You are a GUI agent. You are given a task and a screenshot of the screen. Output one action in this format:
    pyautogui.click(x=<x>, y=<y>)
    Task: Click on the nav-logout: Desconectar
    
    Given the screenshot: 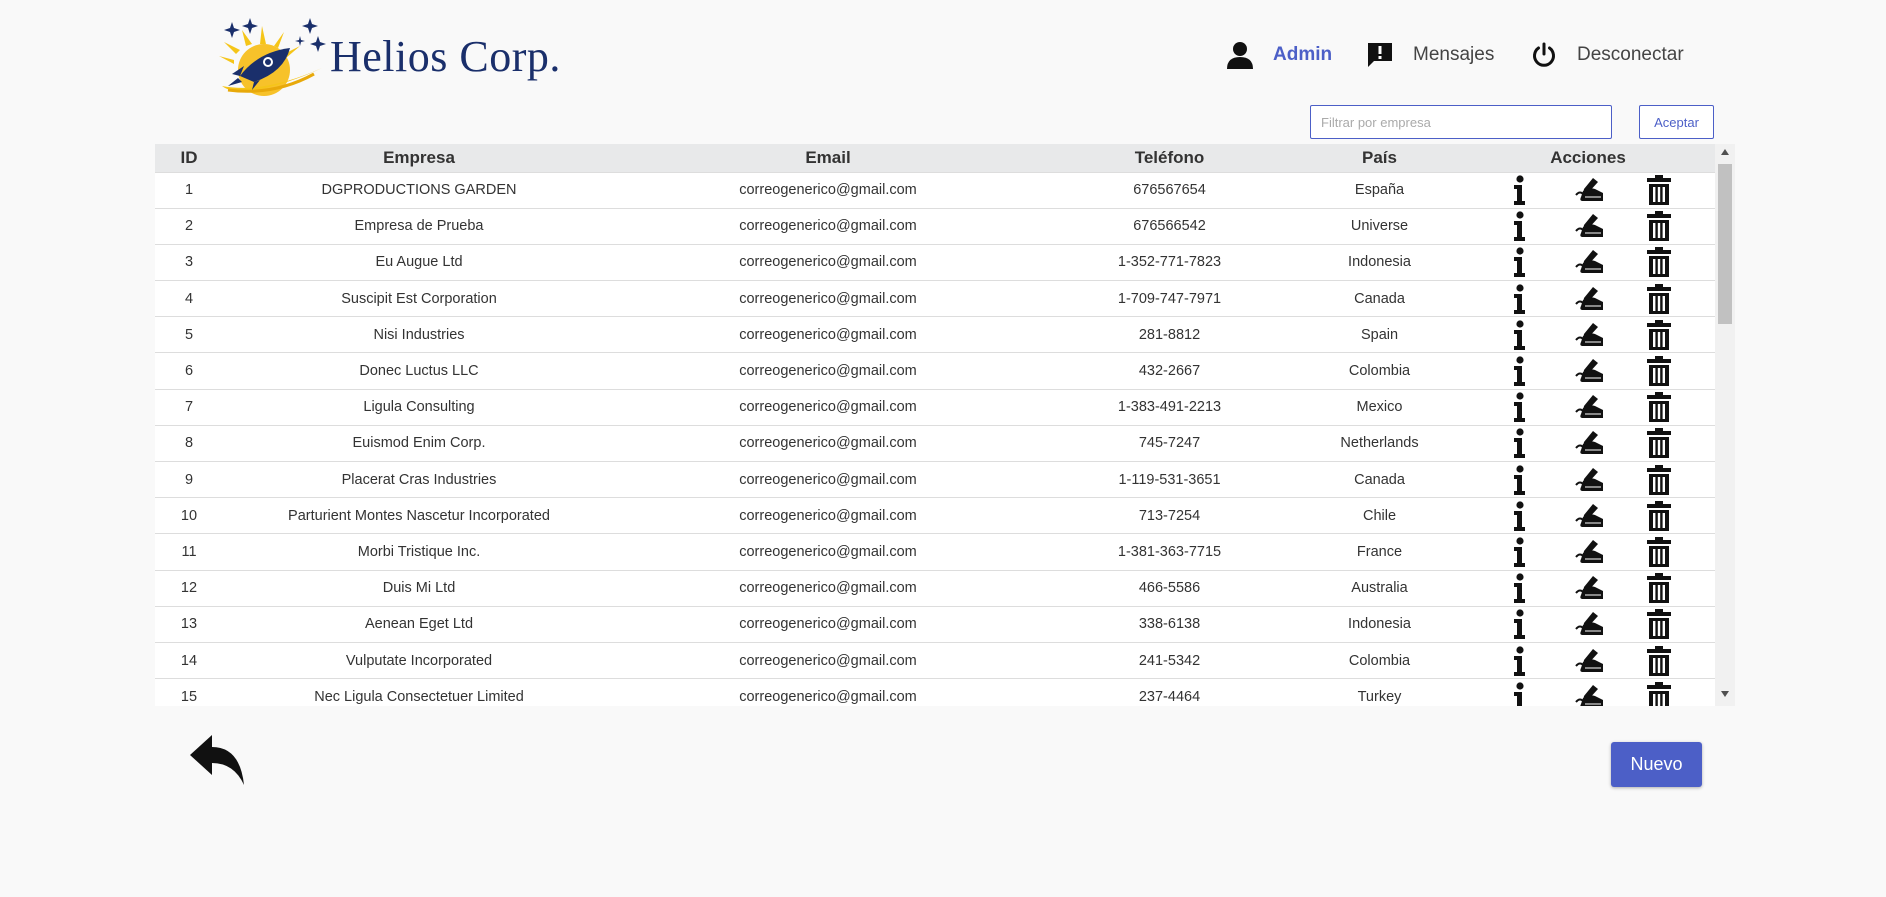 What is the action you would take?
    pyautogui.click(x=1606, y=55)
    